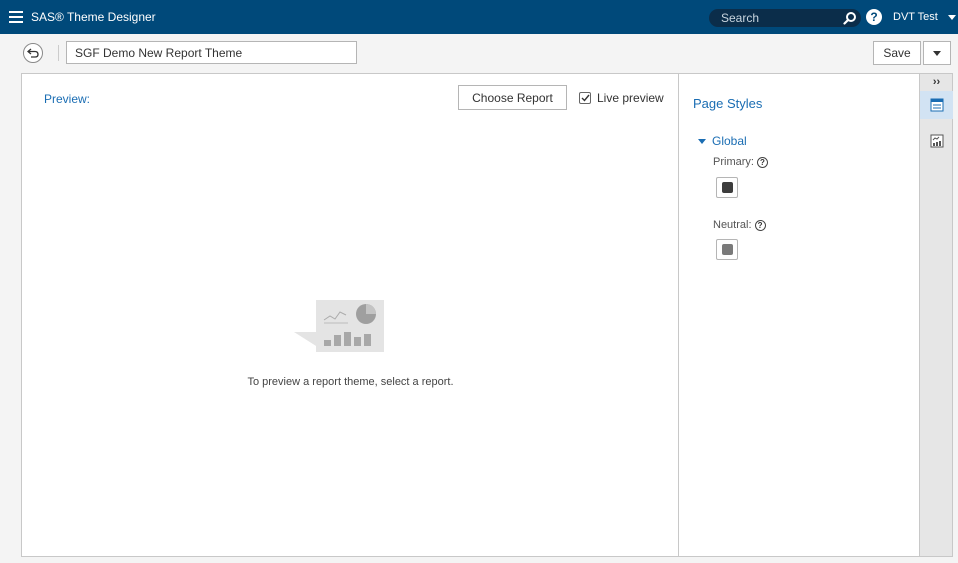 The image size is (958, 563). I want to click on search-icon, so click(850, 18).